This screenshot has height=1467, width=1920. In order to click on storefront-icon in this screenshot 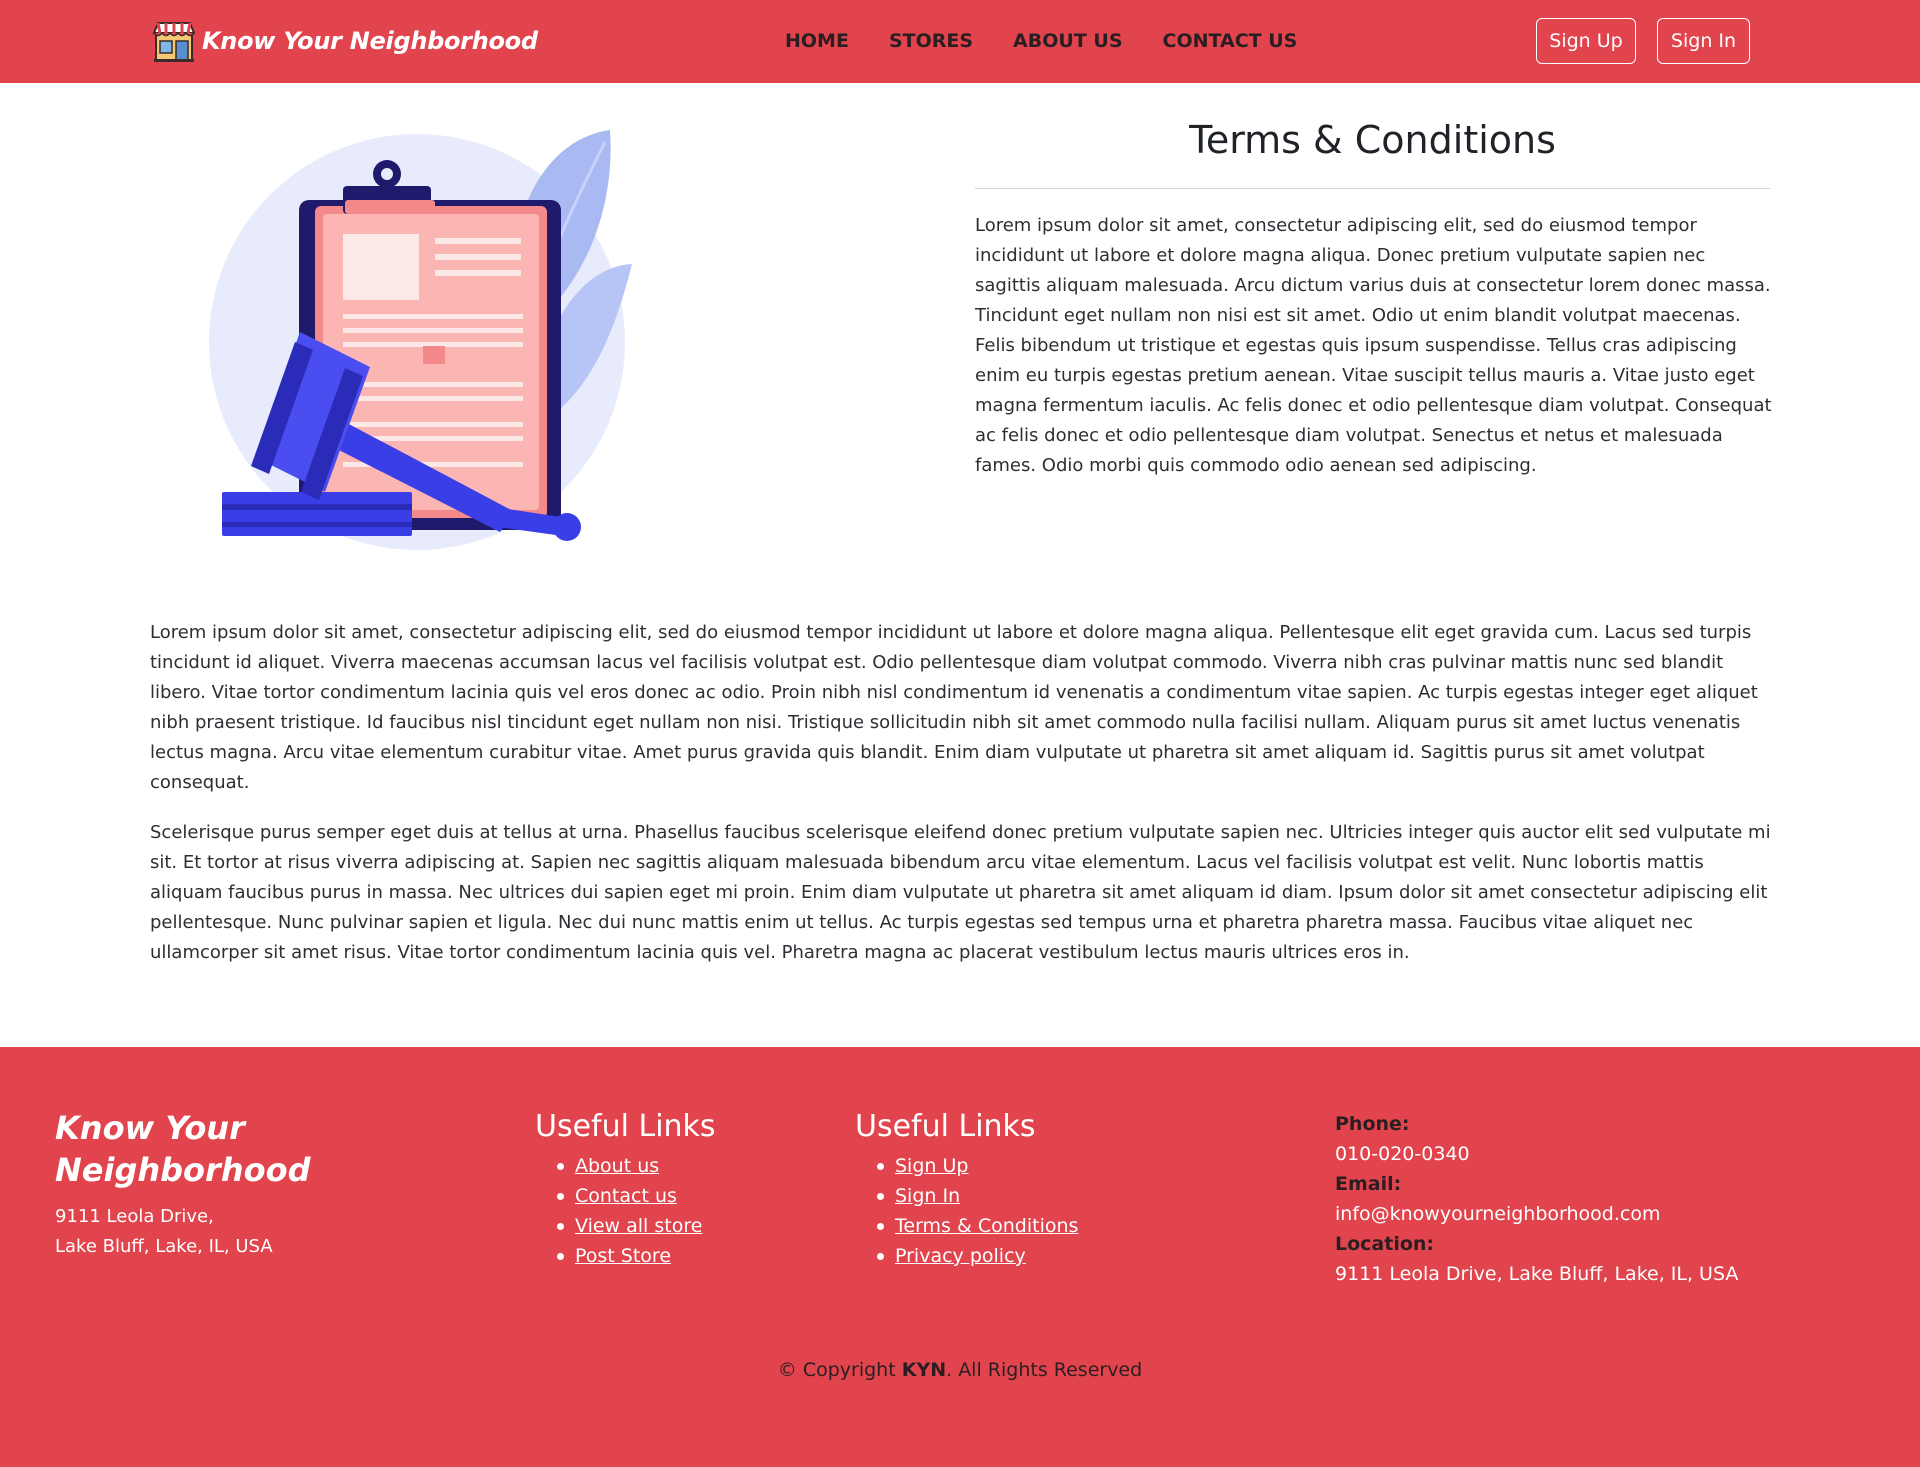, I will do `click(174, 42)`.